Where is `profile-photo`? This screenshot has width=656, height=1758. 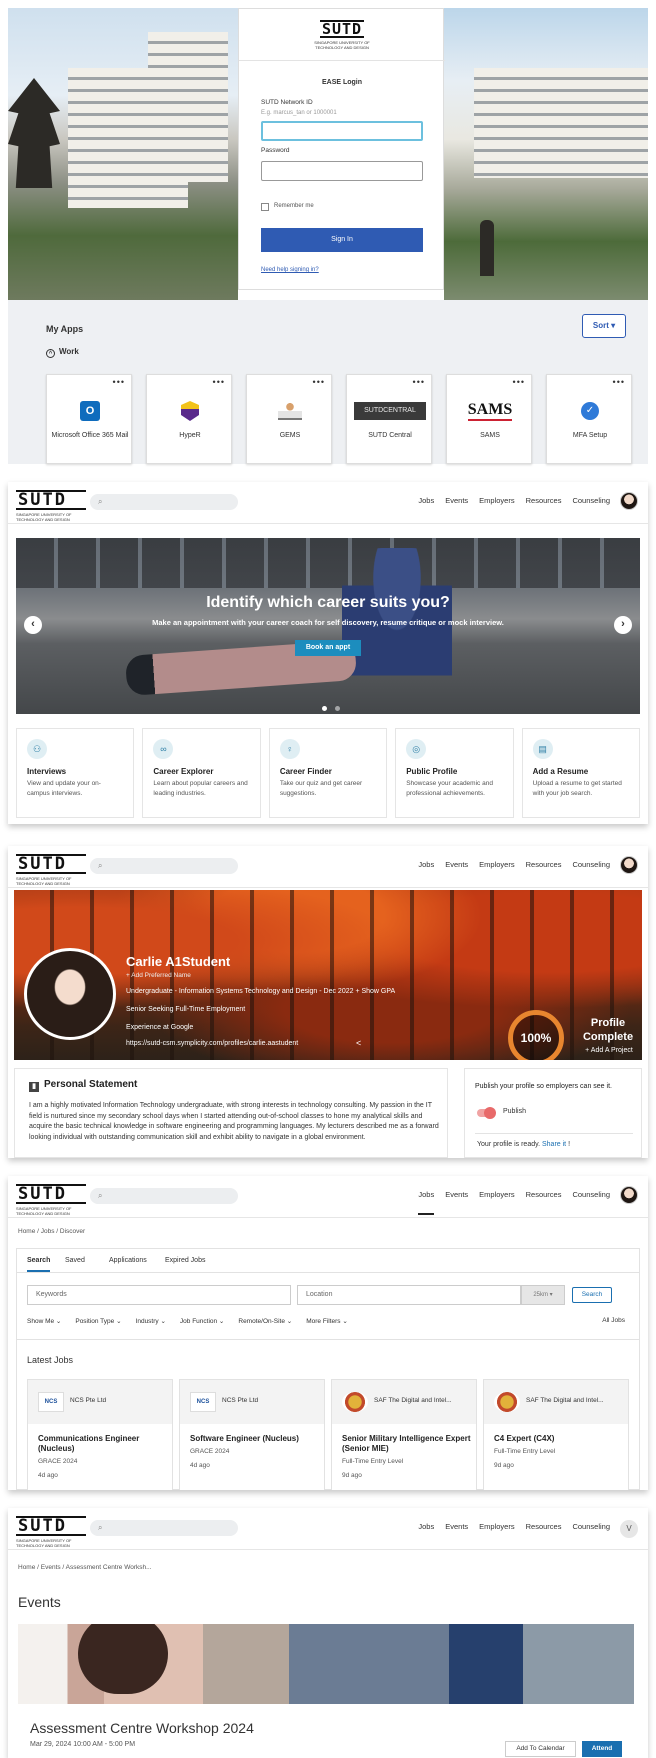 profile-photo is located at coordinates (70, 994).